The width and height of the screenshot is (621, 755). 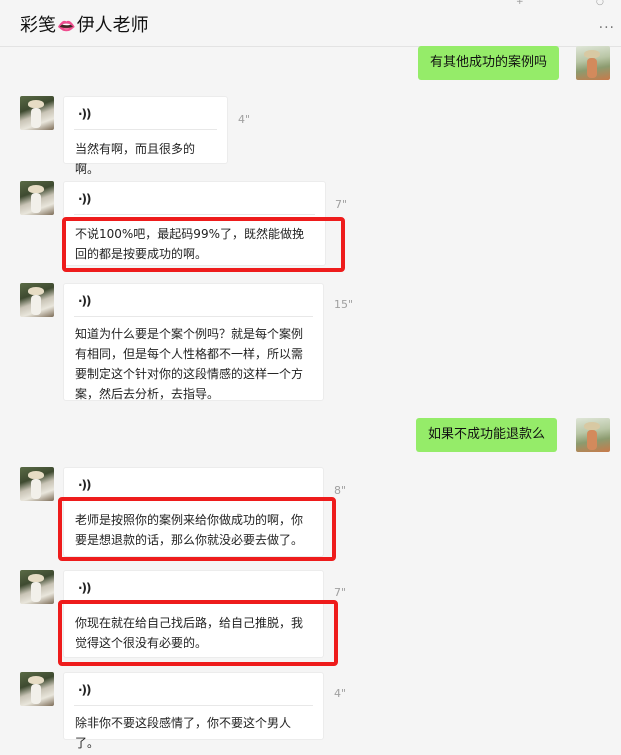 I want to click on lips-emoji: 👄, so click(x=66, y=26).